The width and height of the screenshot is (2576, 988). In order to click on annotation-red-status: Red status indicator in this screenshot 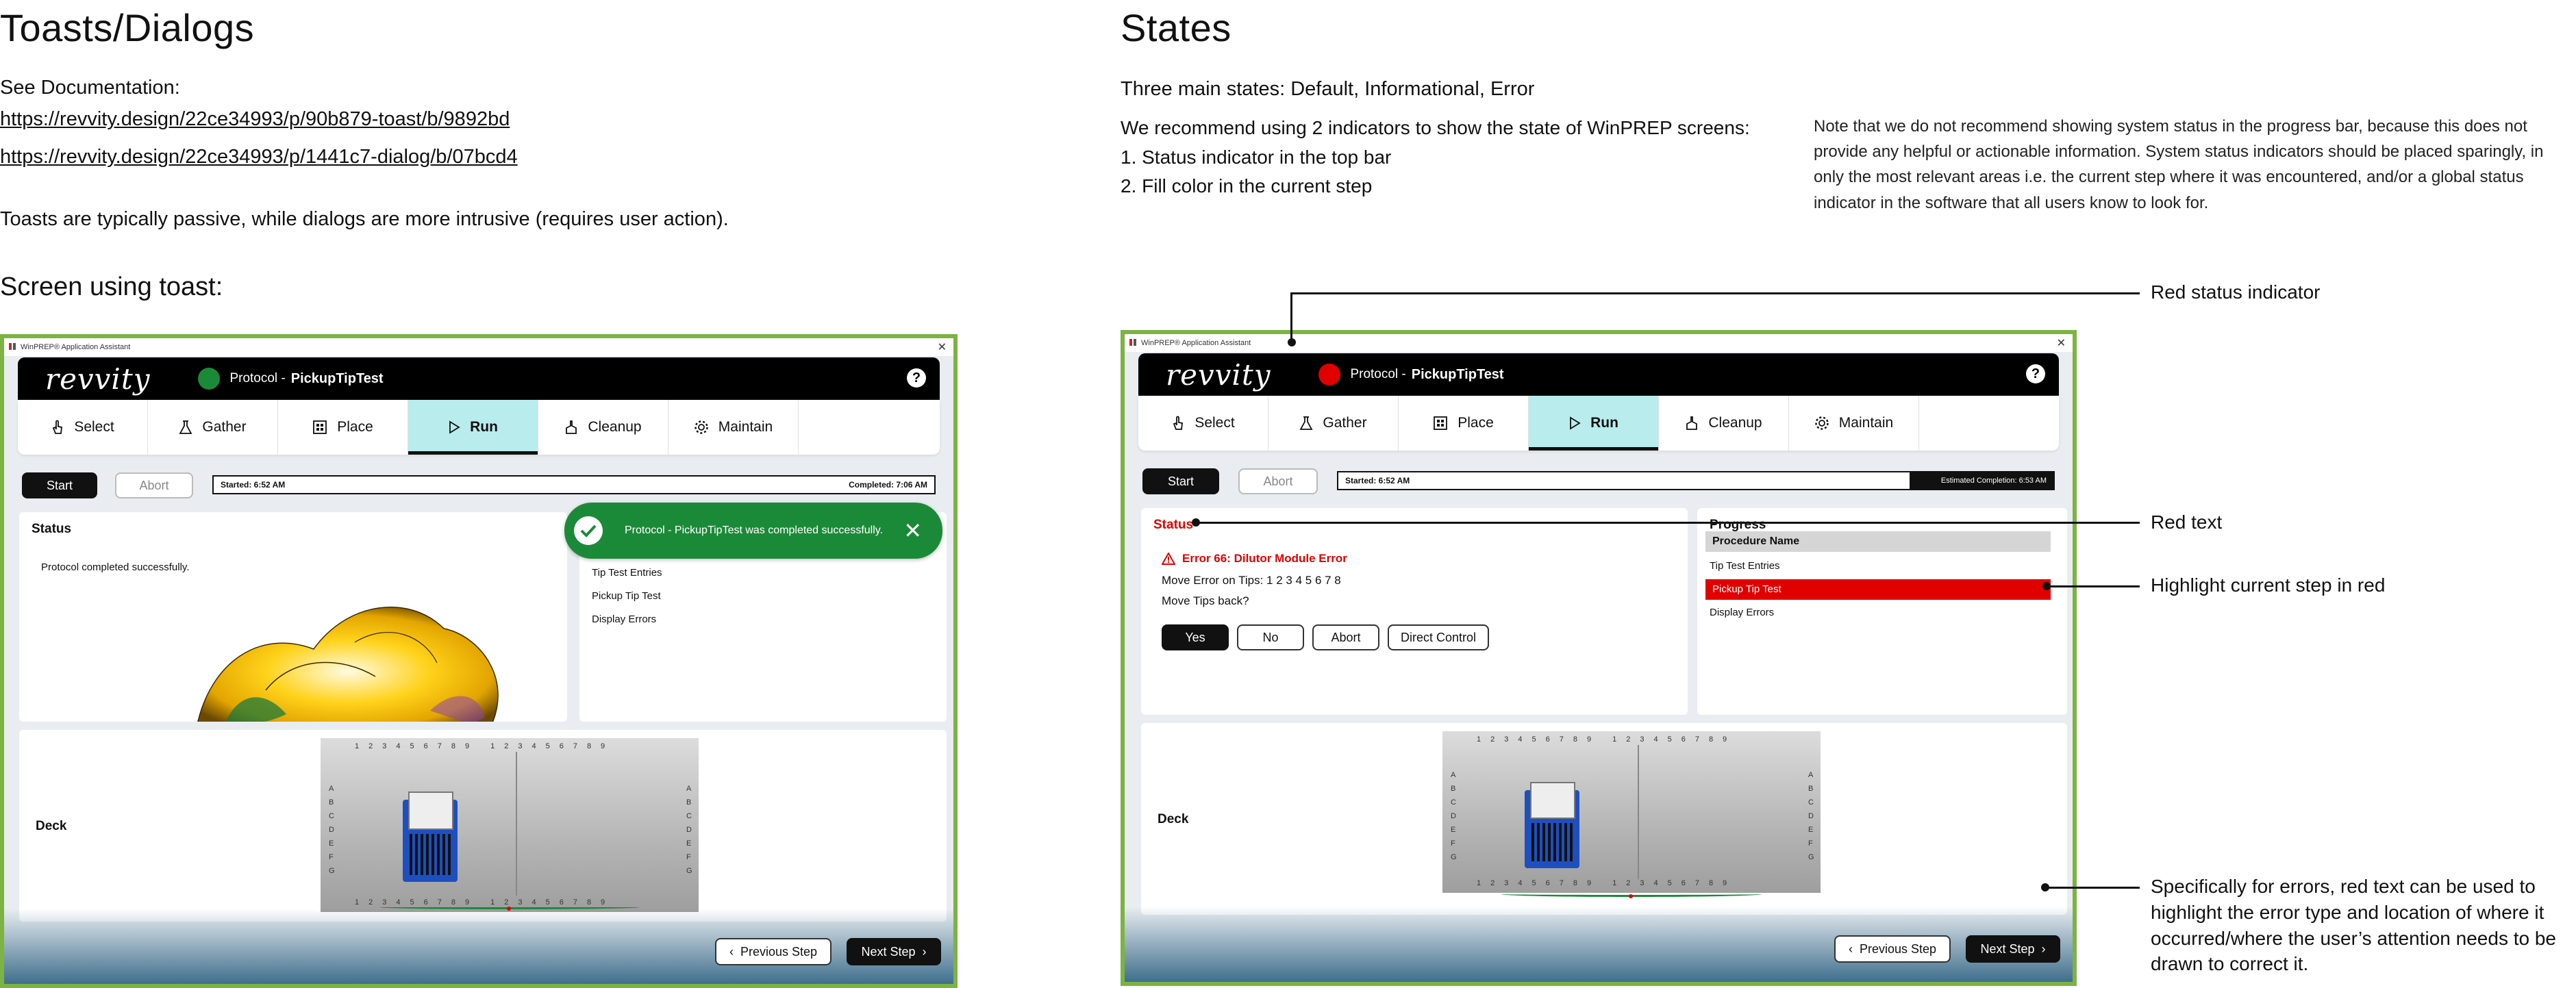, I will do `click(2236, 292)`.